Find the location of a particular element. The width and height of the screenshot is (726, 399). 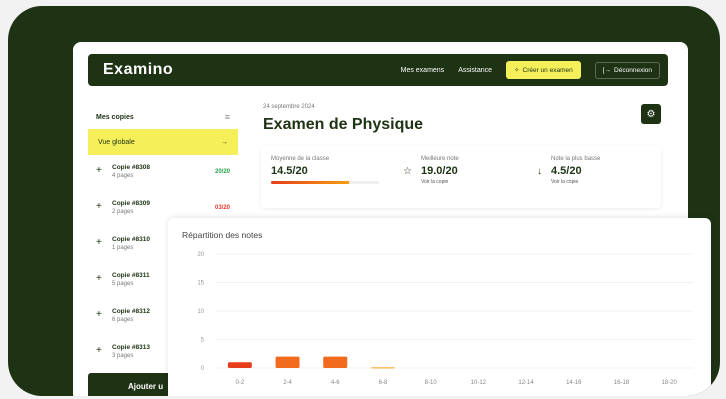

arrow-down-icon: ↓ is located at coordinates (539, 171).